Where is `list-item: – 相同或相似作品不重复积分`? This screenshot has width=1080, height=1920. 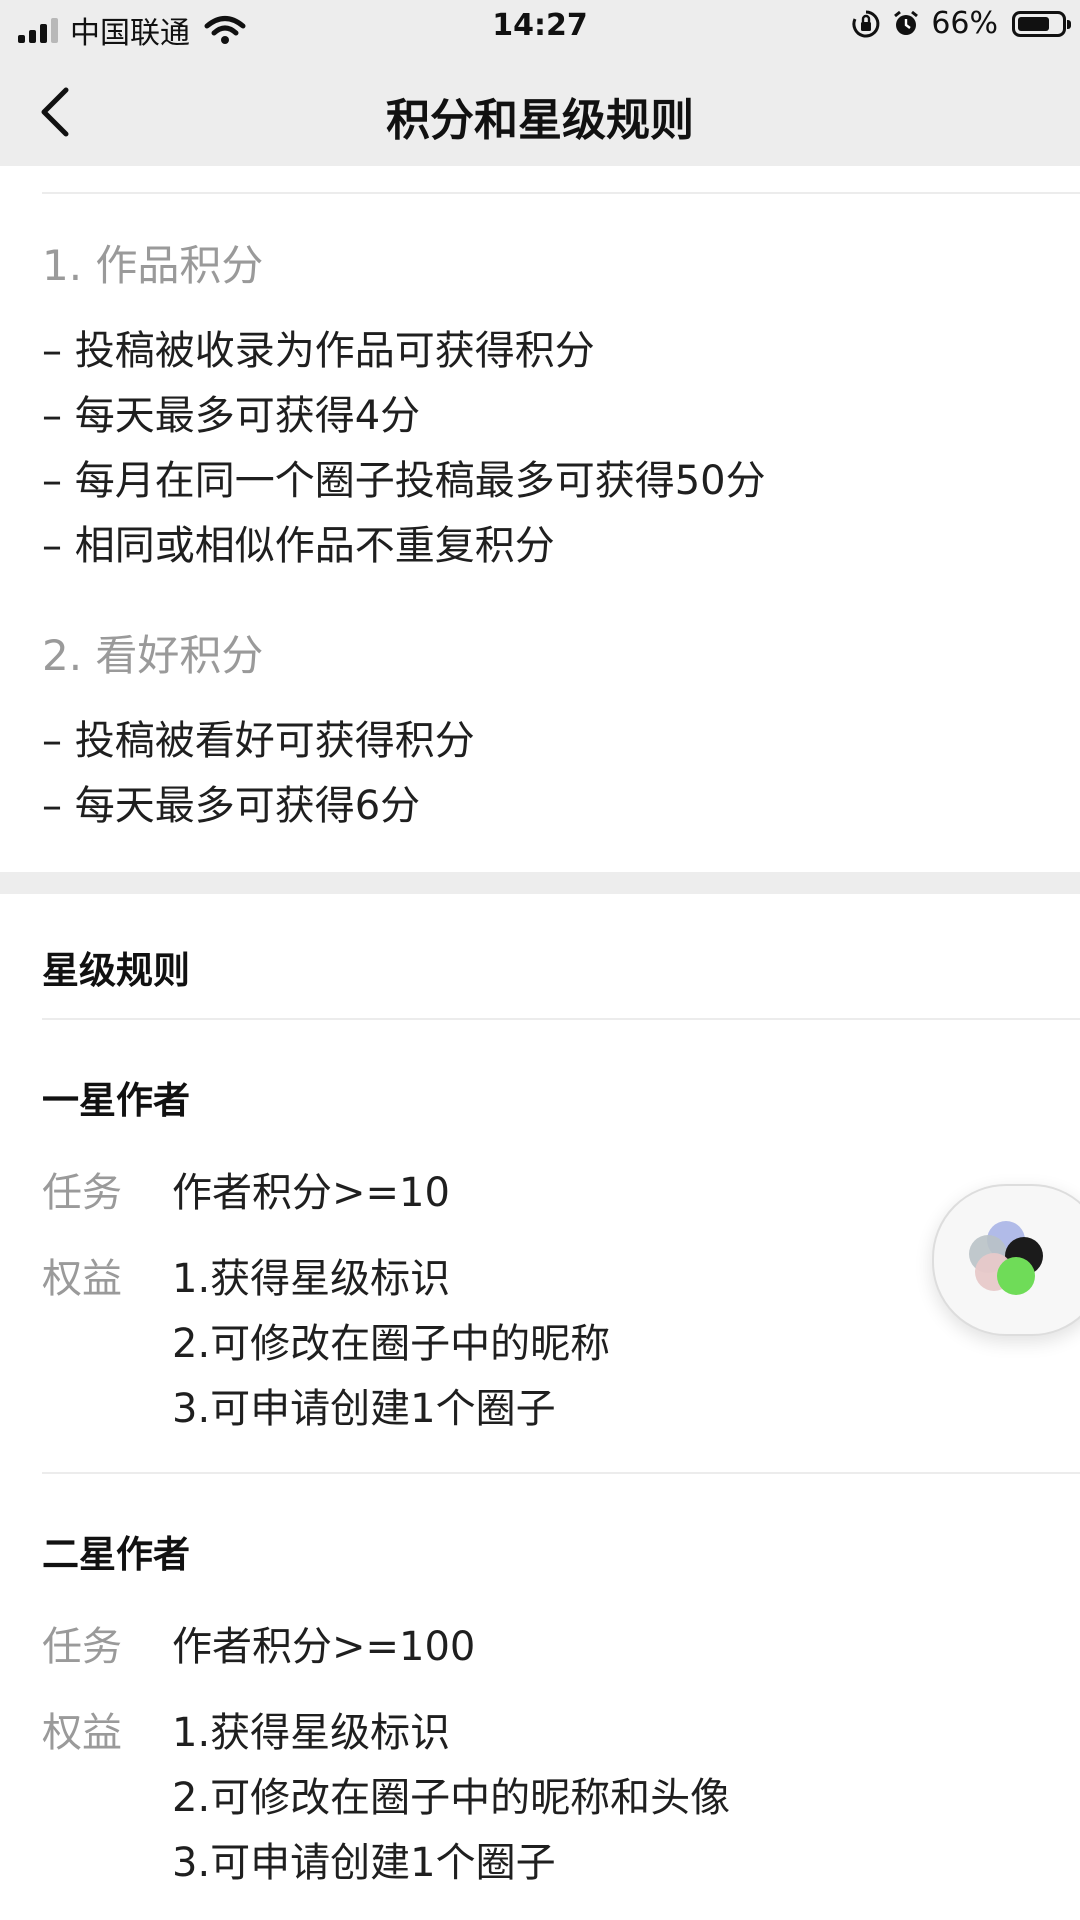 list-item: – 相同或相似作品不重复积分 is located at coordinates (298, 546).